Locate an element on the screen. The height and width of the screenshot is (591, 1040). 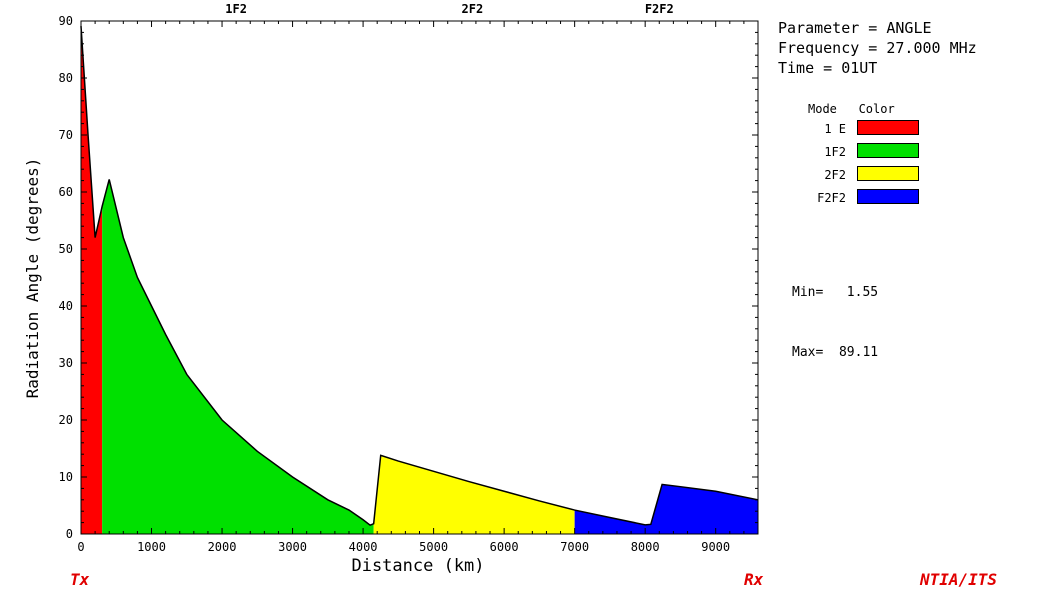
y-axis-label: Radiation Angle (degrees) is located at coordinates (32, 278).